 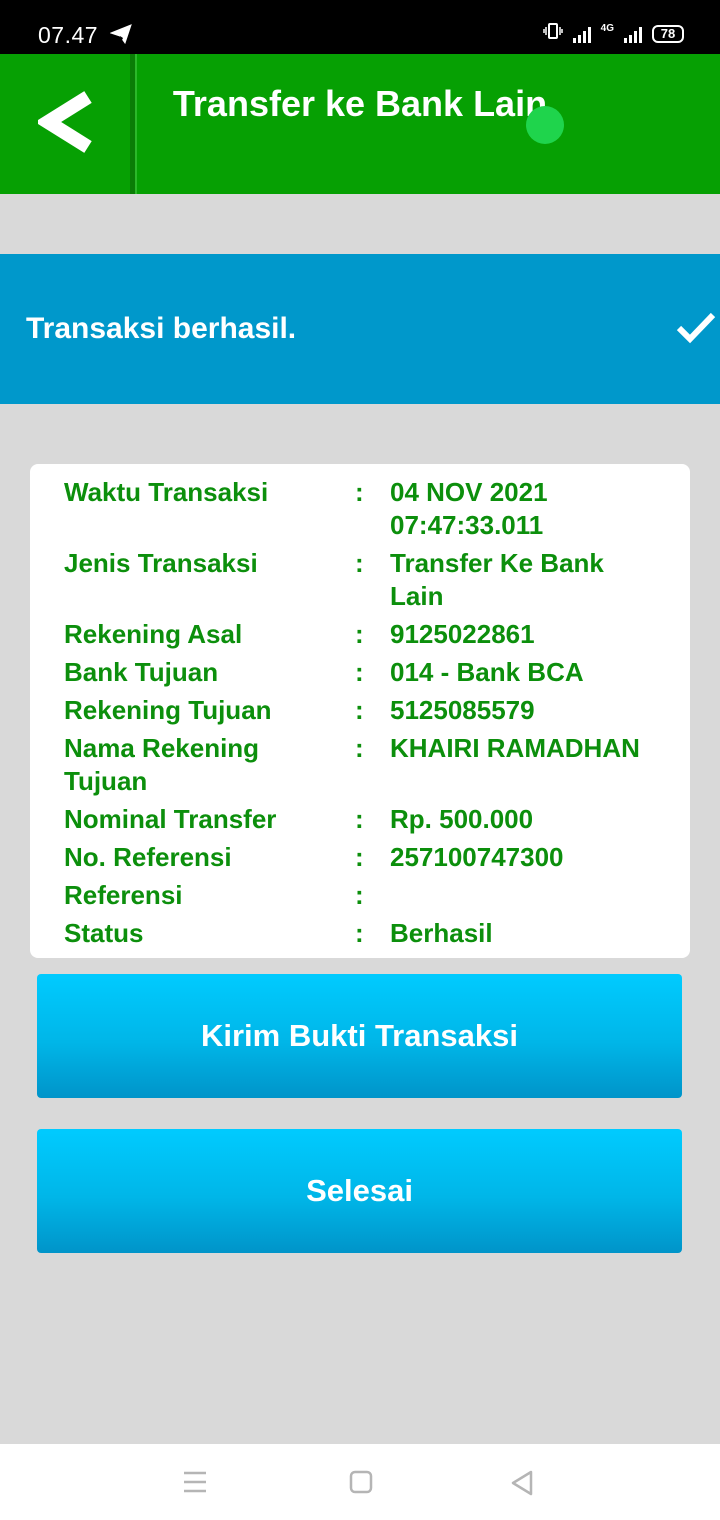 What do you see at coordinates (696, 330) in the screenshot?
I see `check-icon` at bounding box center [696, 330].